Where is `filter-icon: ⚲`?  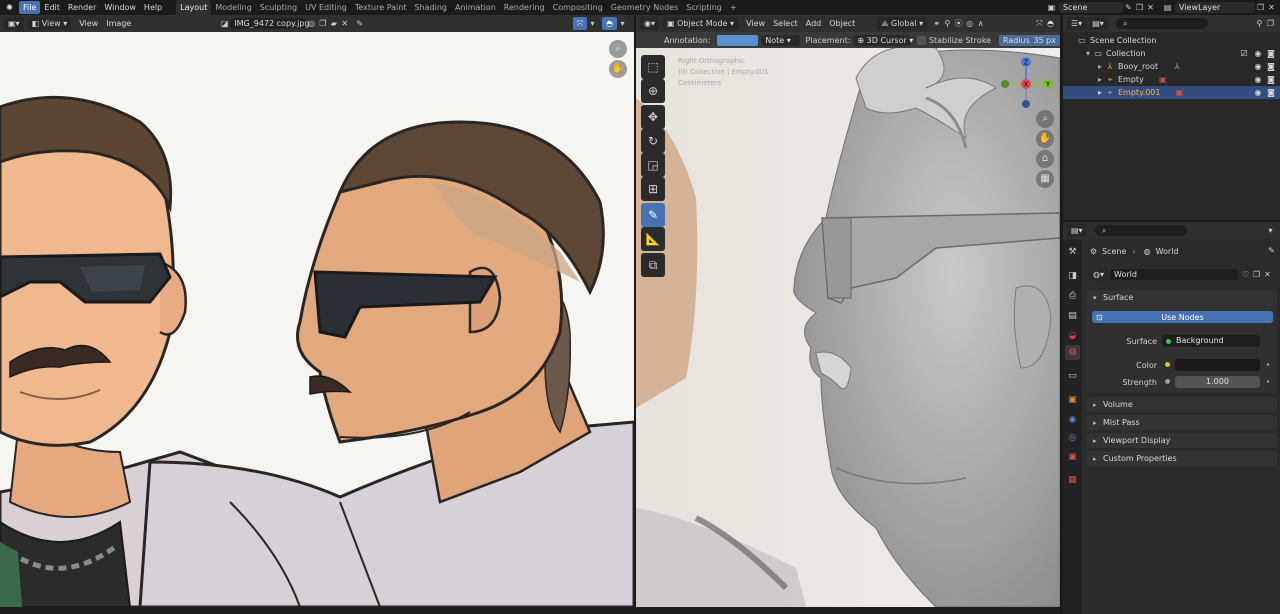 filter-icon: ⚲ is located at coordinates (1259, 23).